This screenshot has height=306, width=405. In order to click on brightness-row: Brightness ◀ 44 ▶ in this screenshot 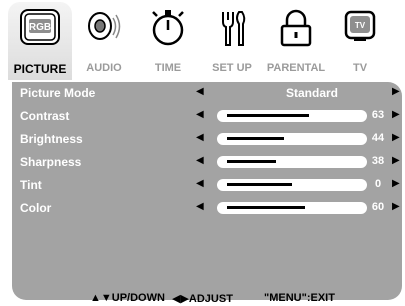, I will do `click(207, 140)`.